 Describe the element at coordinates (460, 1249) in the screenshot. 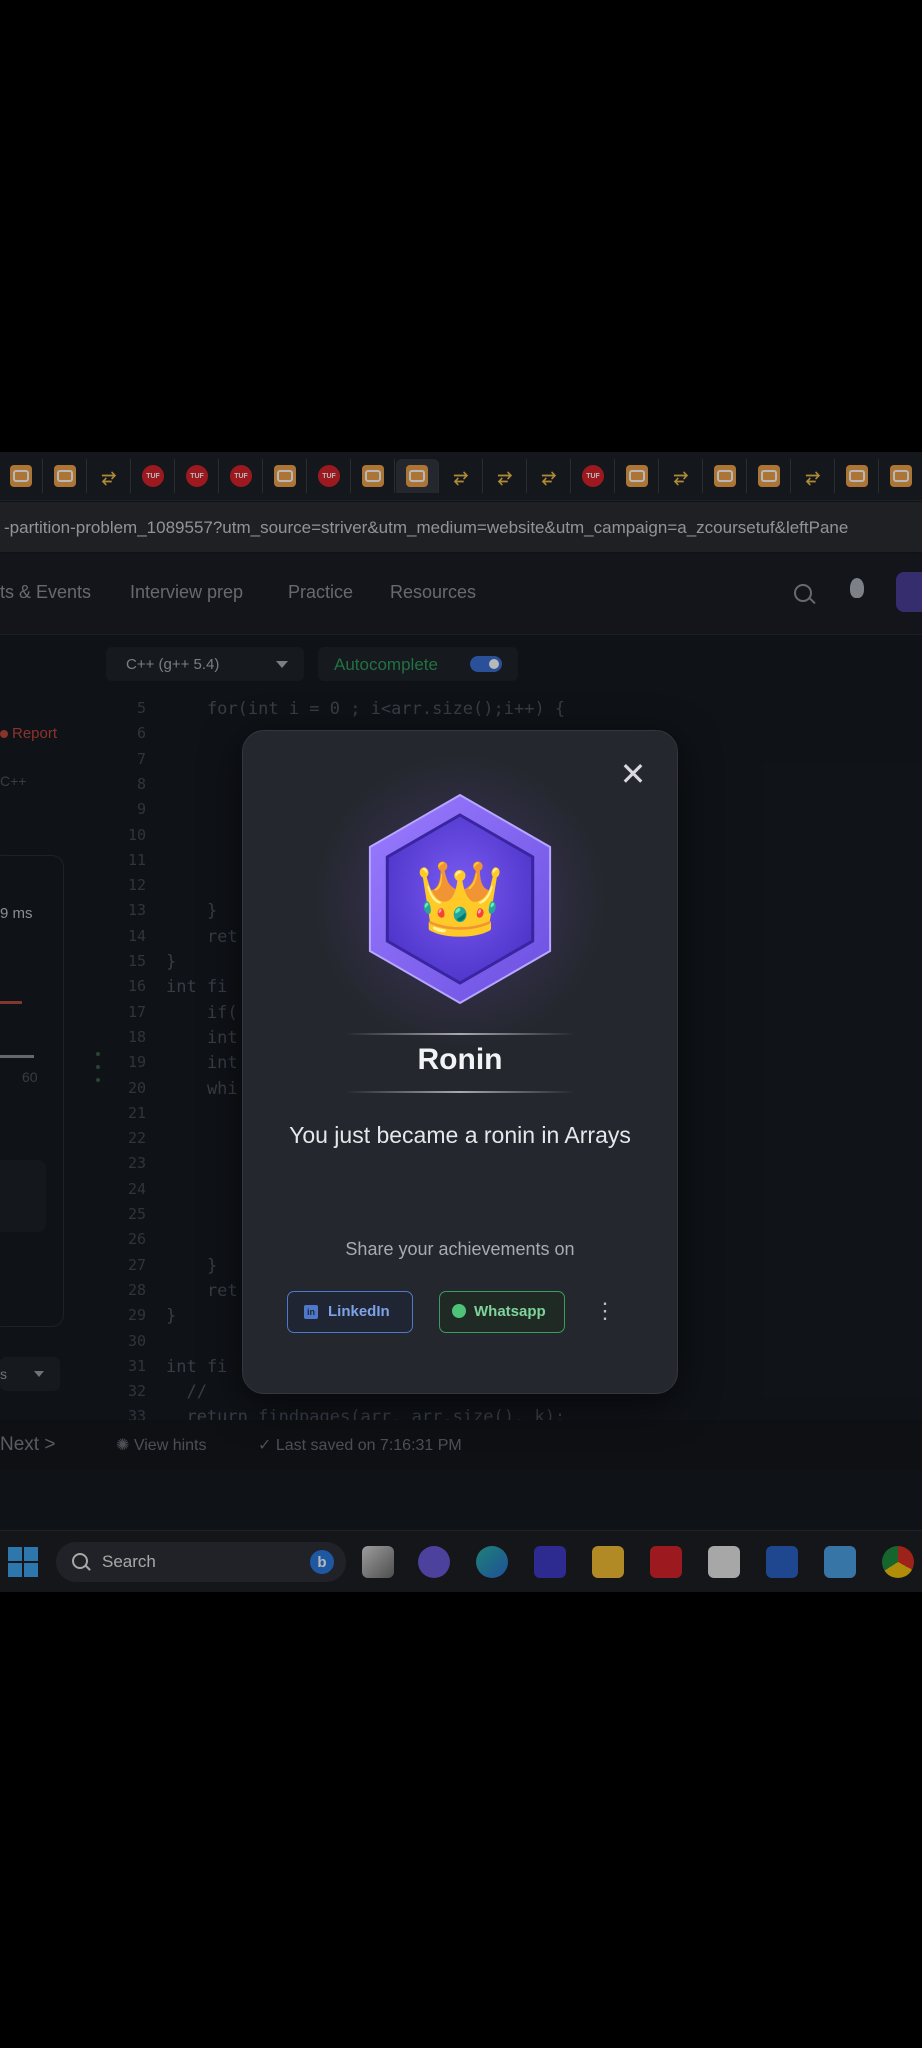

I see `share-label: Share your achievements on` at that location.